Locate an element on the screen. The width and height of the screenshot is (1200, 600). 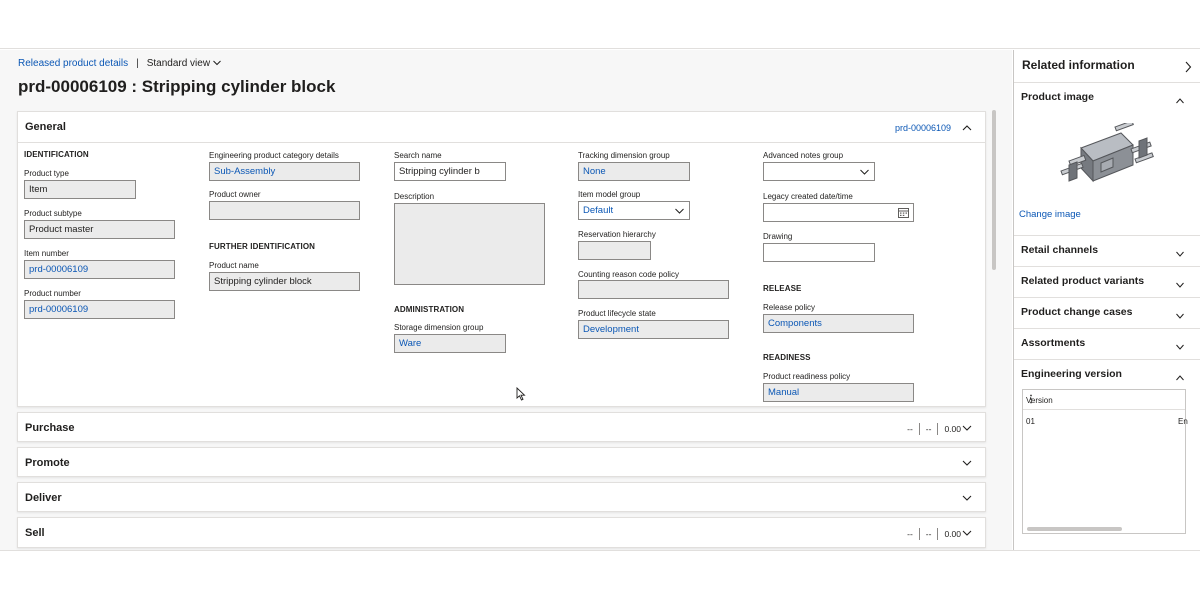
purchase-summary-2: -- is located at coordinates (928, 429).